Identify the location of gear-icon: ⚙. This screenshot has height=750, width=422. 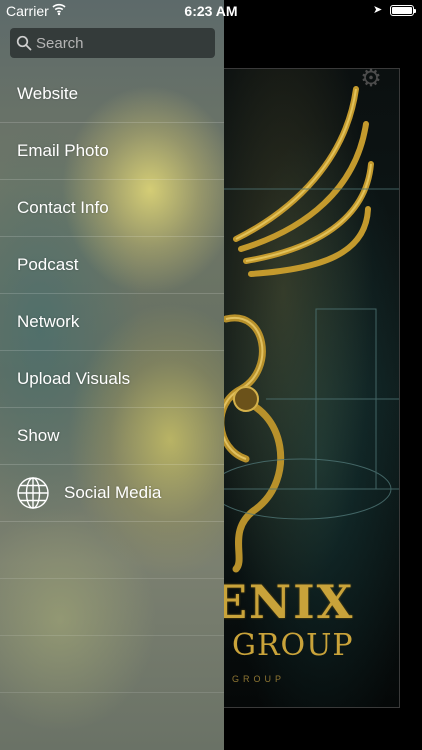
(371, 78).